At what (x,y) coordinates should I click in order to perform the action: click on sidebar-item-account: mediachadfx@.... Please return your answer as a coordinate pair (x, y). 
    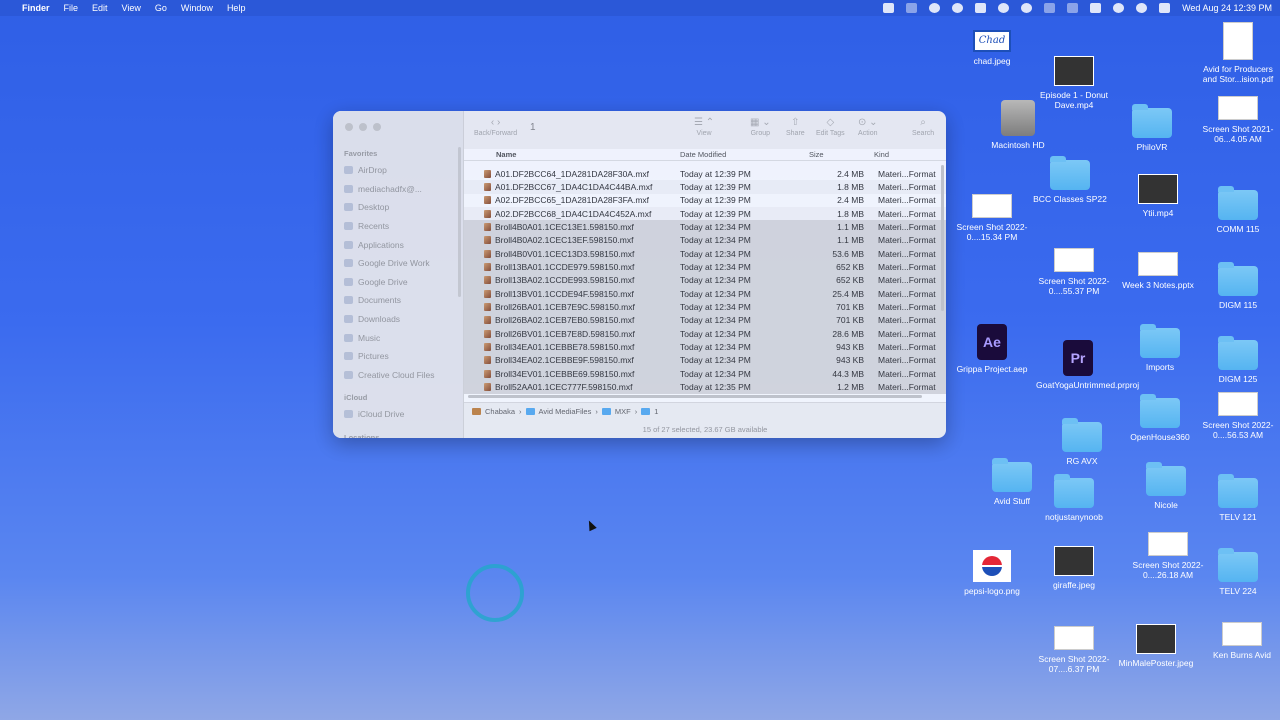
    Looking at the image, I should click on (398, 189).